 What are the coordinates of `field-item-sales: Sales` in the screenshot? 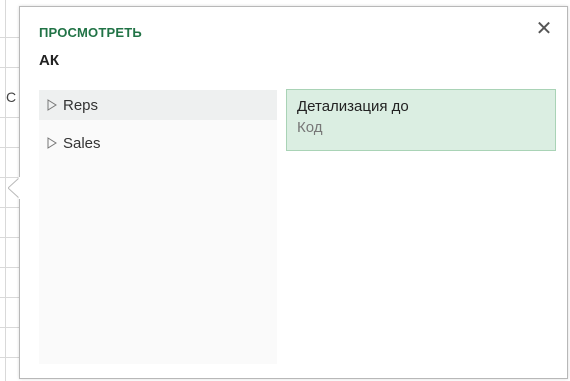 It's located at (158, 143).